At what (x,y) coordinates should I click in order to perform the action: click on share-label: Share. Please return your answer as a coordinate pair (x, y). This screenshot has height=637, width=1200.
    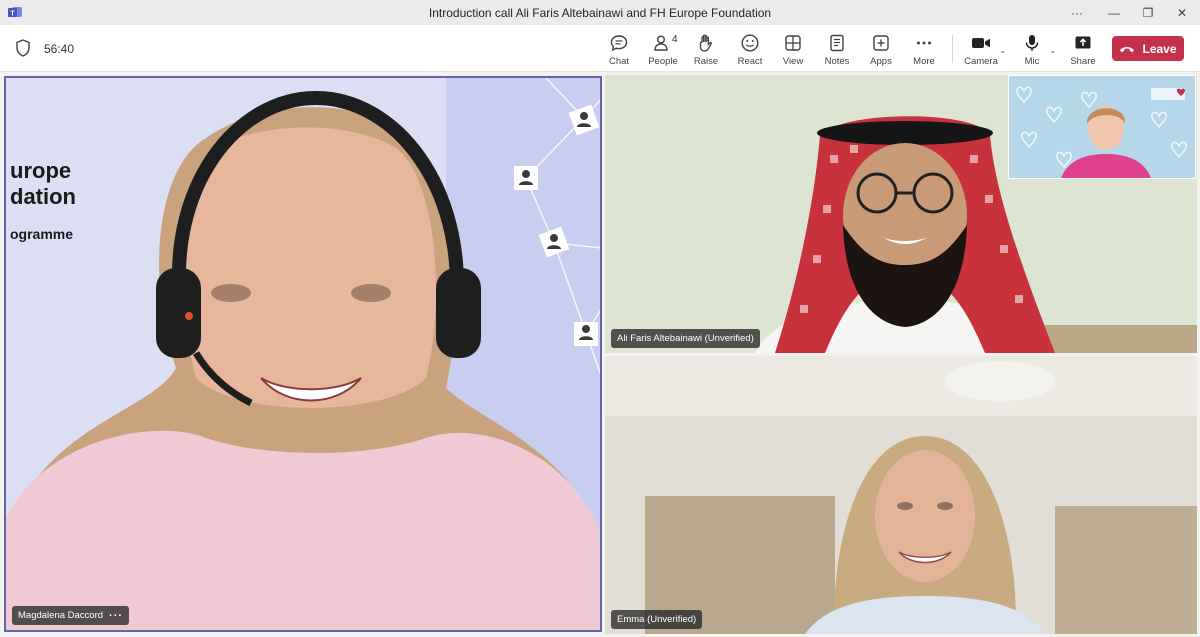
    Looking at the image, I should click on (1083, 61).